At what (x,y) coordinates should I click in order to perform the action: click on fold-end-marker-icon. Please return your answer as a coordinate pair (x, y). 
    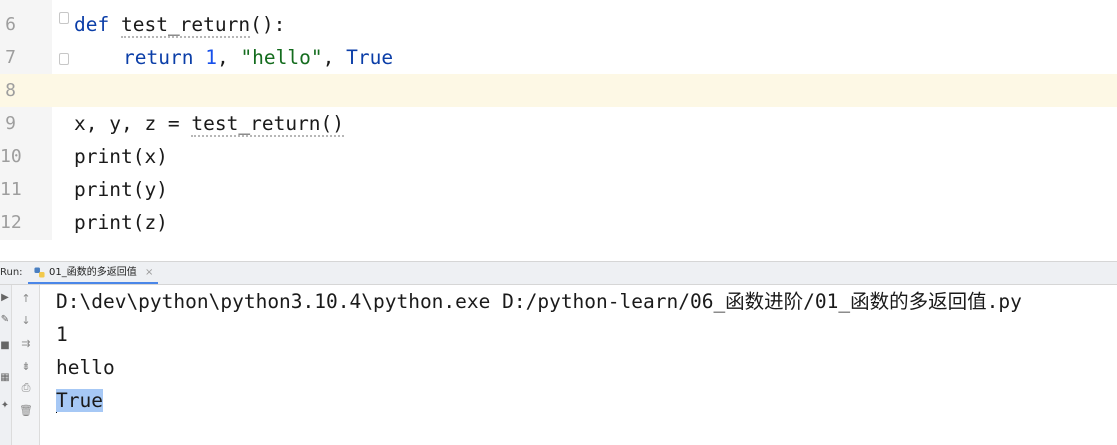
    Looking at the image, I should click on (64, 59).